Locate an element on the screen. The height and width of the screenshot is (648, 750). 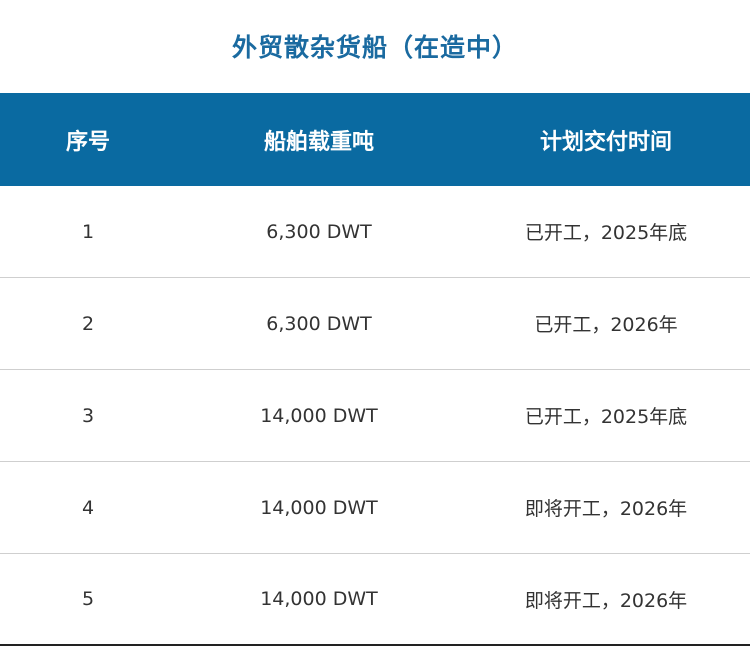
cell-delivery: 已开工，2026年 is located at coordinates (606, 325).